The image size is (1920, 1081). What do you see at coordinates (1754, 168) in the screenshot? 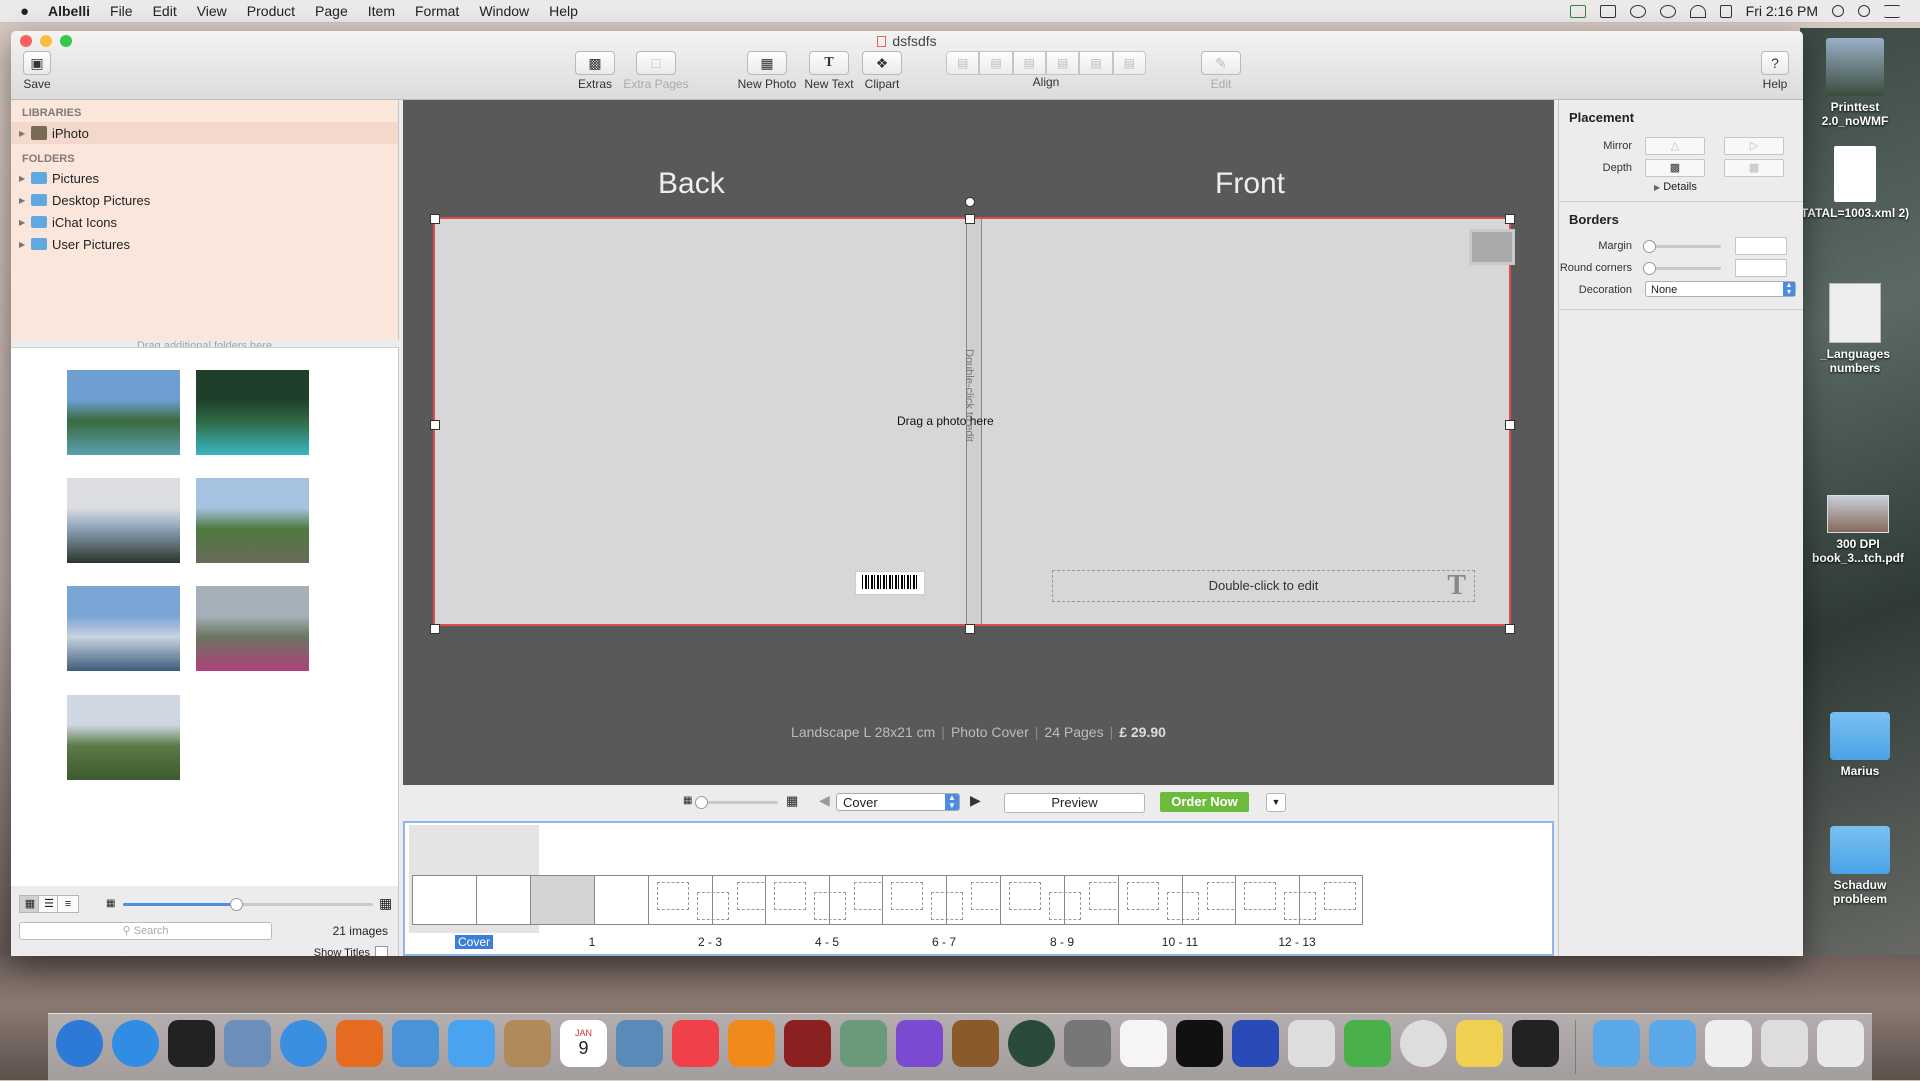
I see `send-backward-button: ▩` at bounding box center [1754, 168].